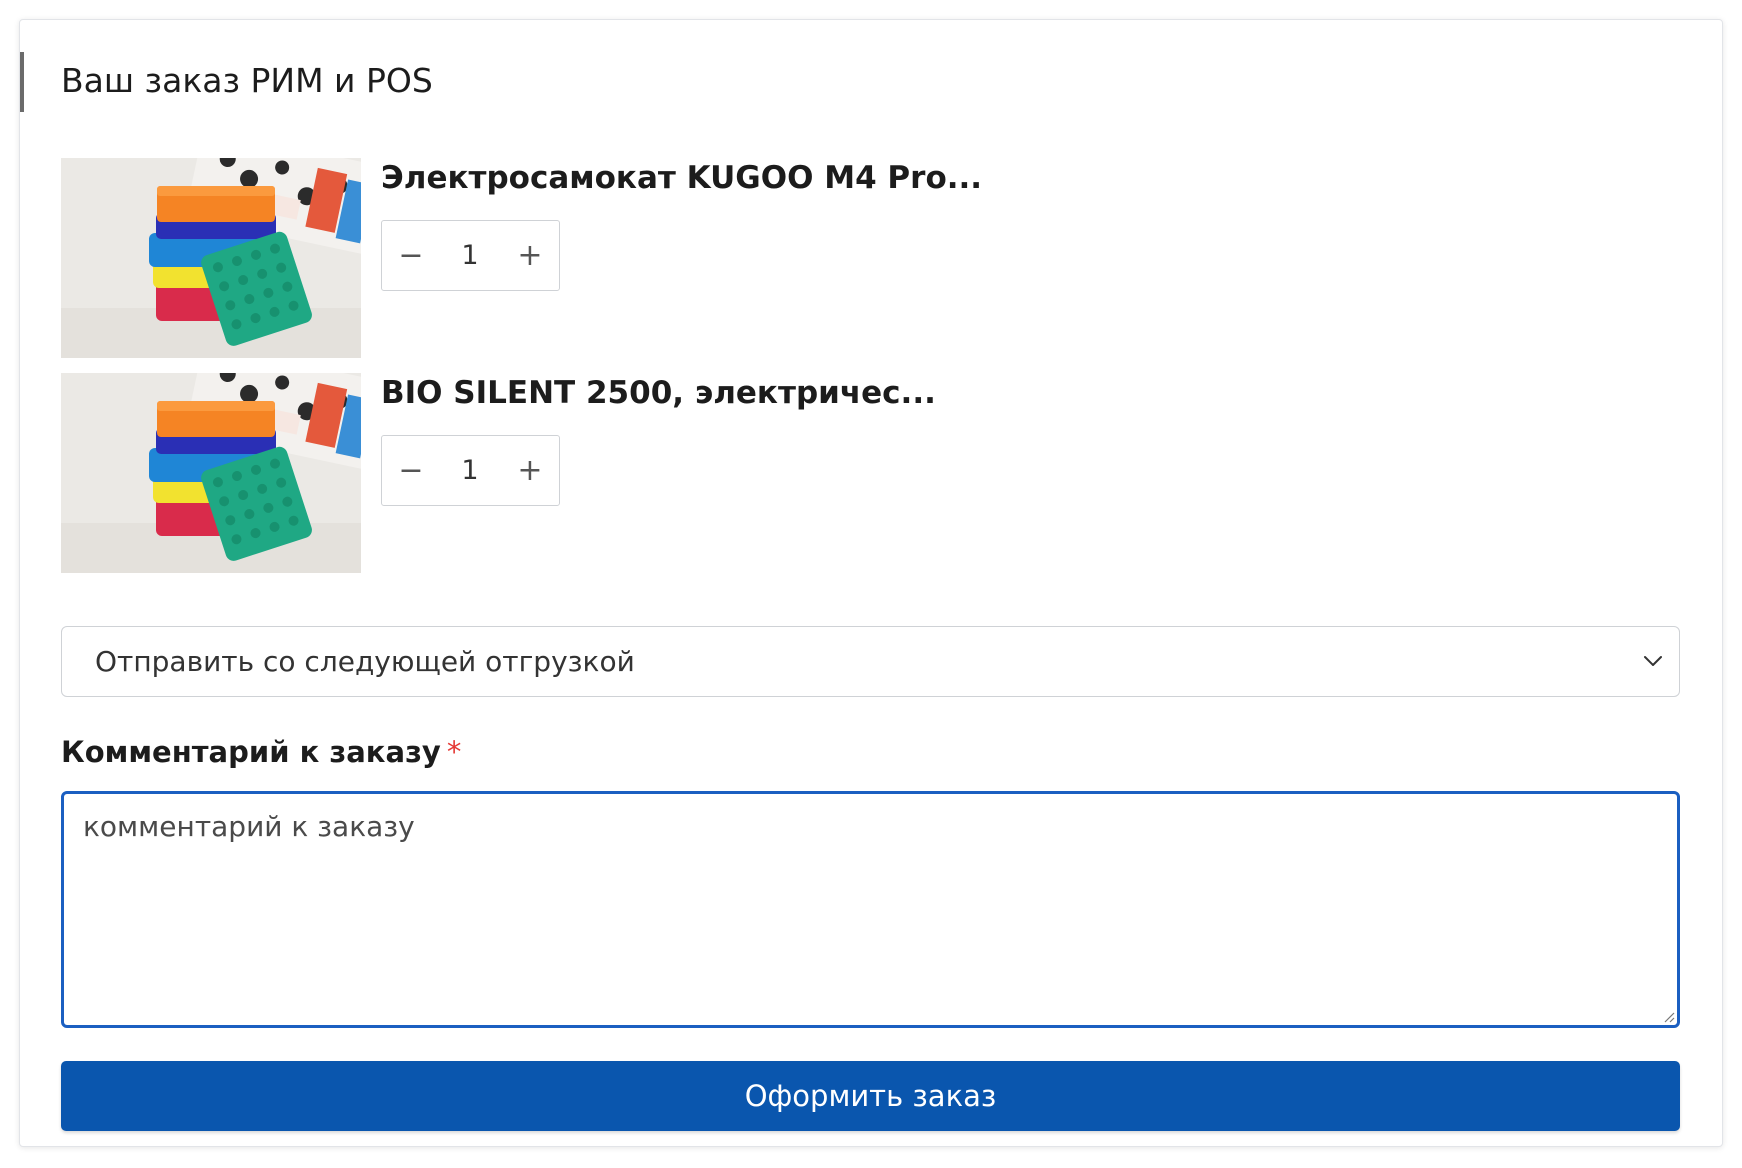 The height and width of the screenshot is (1168, 1742). I want to click on product-item: BIO SILENT 2500, электричес... − 1 +, so click(611, 473).